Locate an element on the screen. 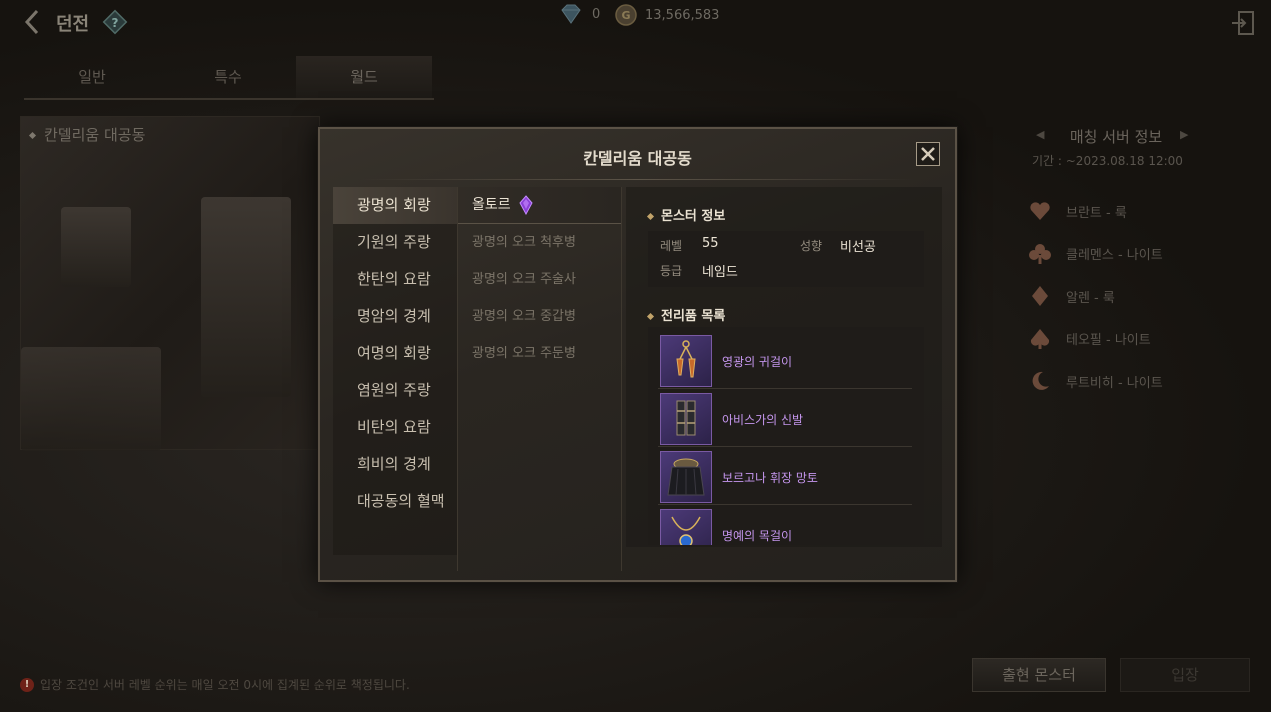 The image size is (1271, 712). gold-currency: G 13,566,583 is located at coordinates (667, 15).